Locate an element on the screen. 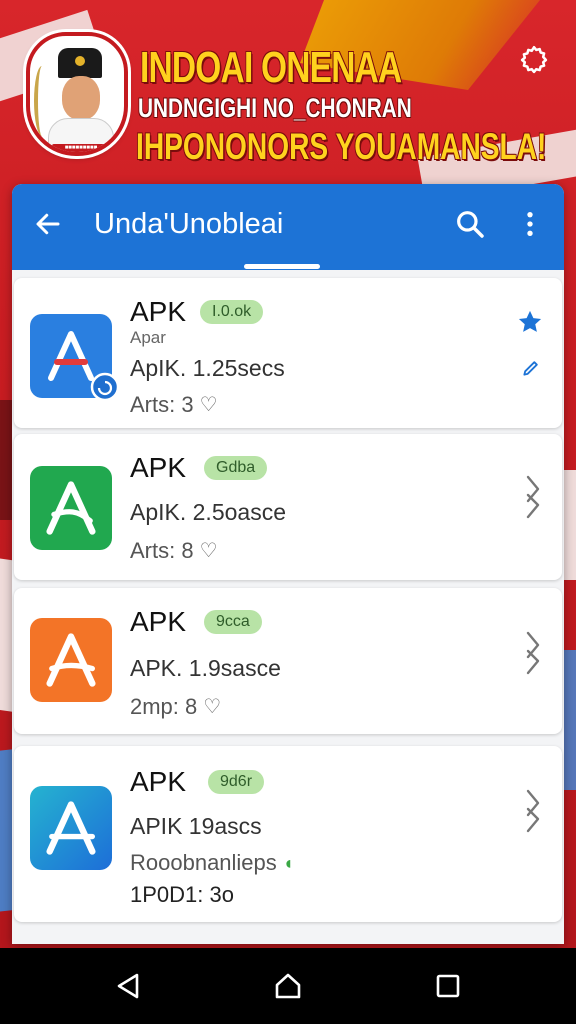 Image resolution: width=576 pixels, height=1024 pixels. arrow-left-icon is located at coordinates (48, 224).